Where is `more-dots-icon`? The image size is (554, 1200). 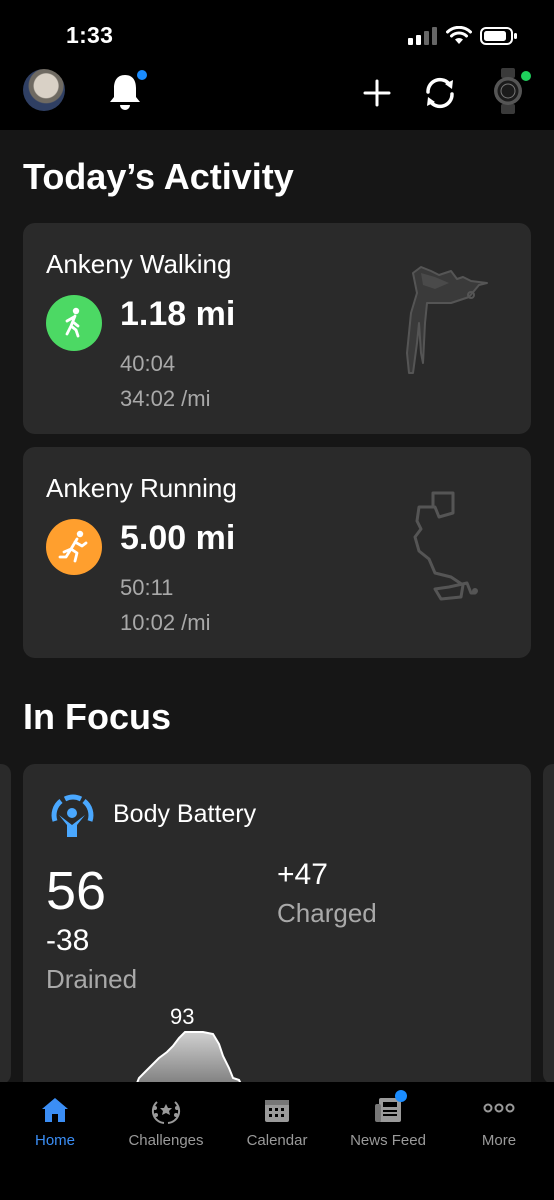 more-dots-icon is located at coordinates (499, 1108).